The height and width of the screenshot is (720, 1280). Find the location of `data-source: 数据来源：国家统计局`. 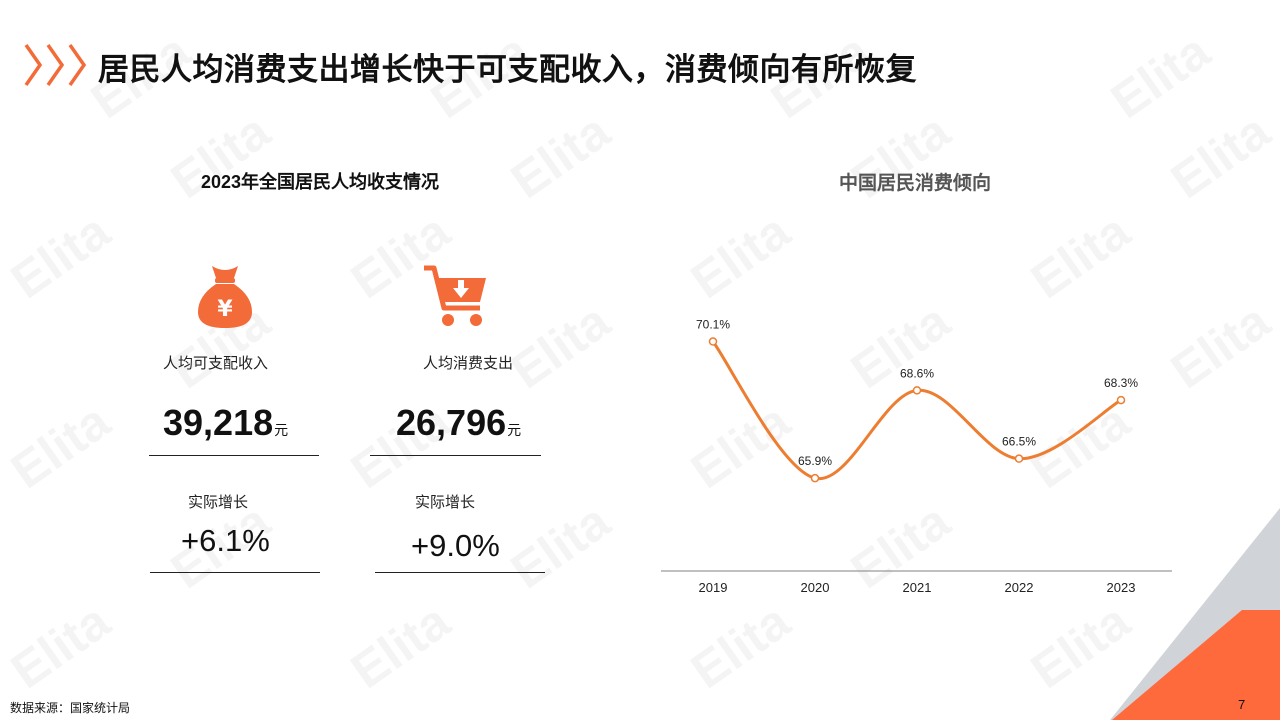

data-source: 数据来源：国家统计局 is located at coordinates (70, 708).